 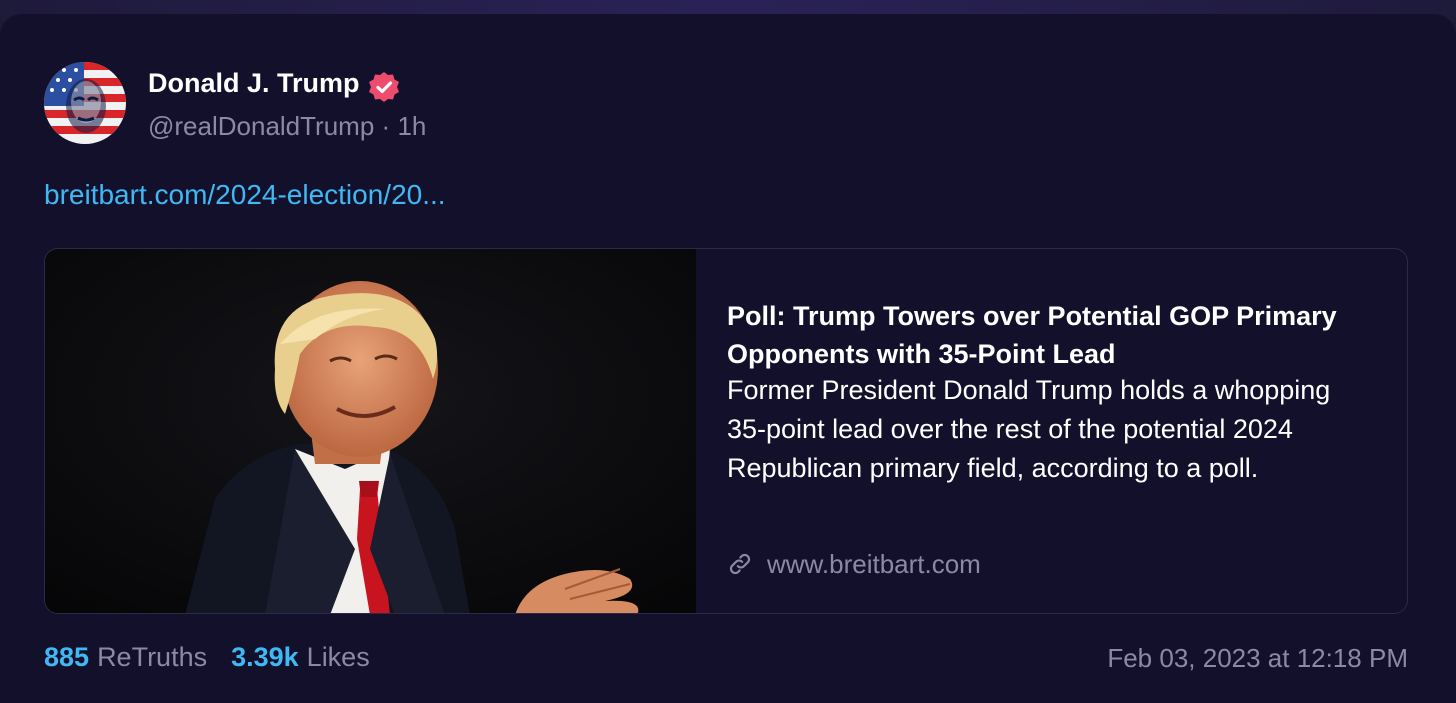 I want to click on likes-count: 3.39k, so click(x=265, y=657).